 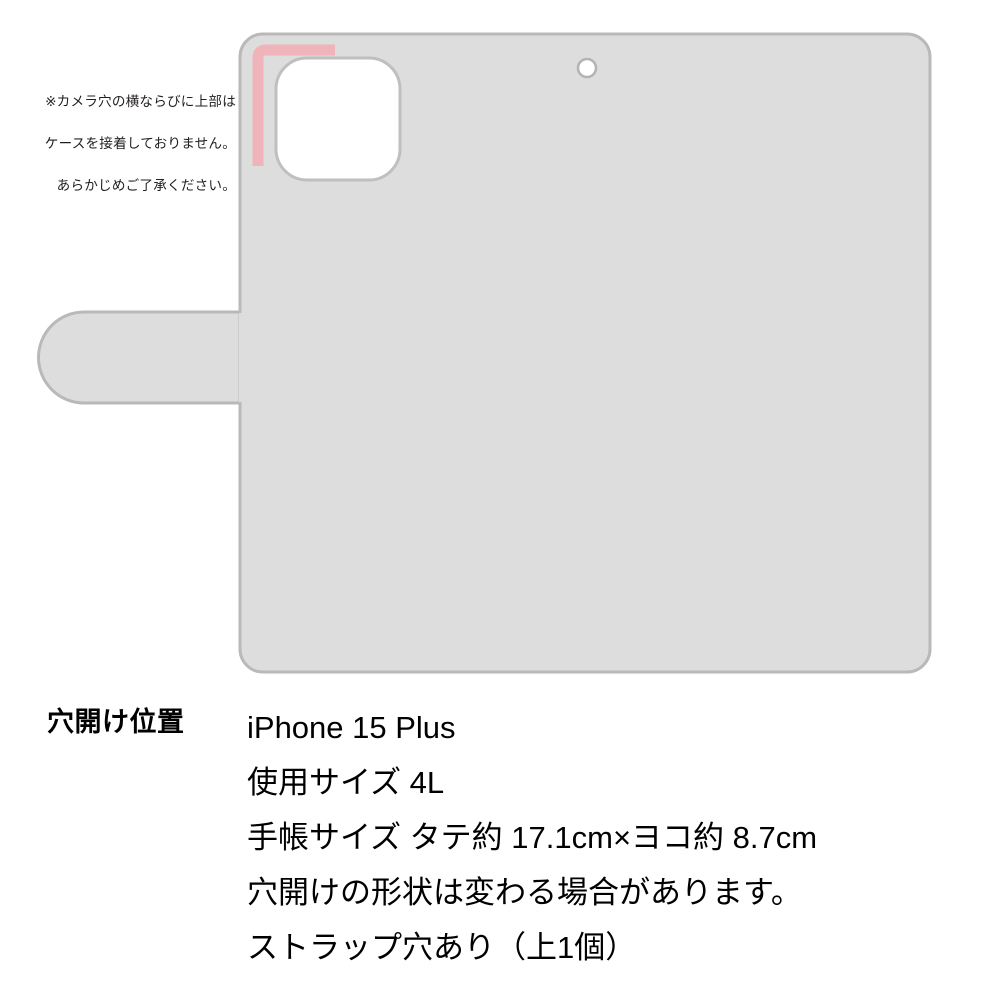 I want to click on spec-line-strap-hole: ストラップ穴あり（上1個）, so click(x=442, y=947).